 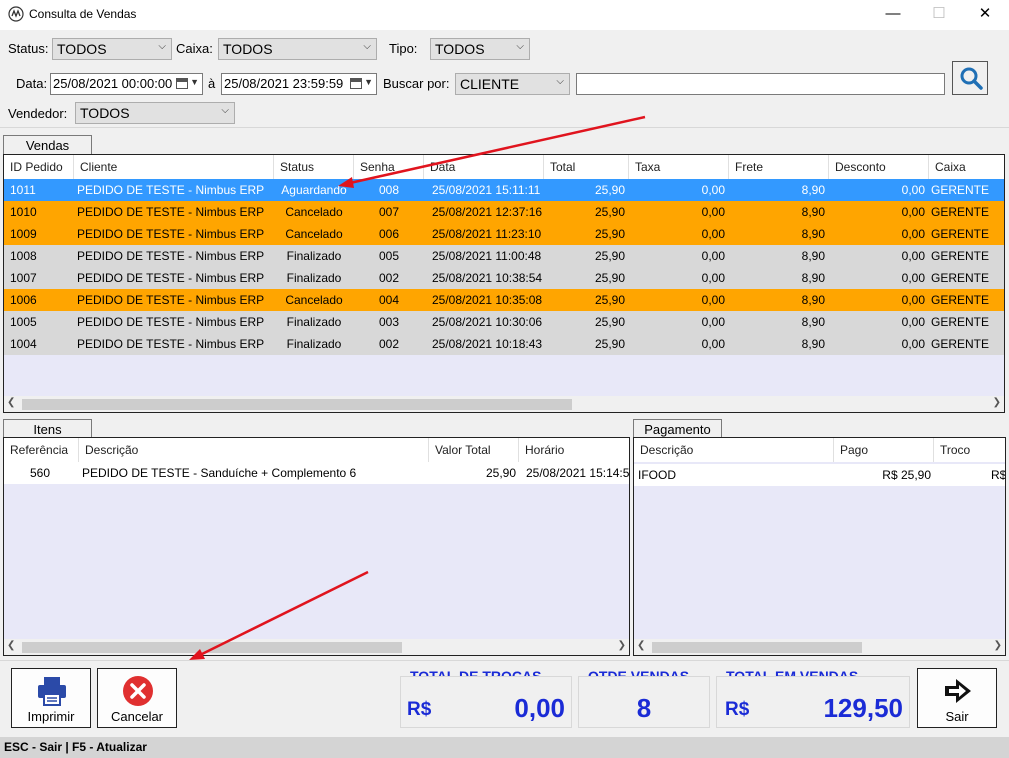 I want to click on cell-status: Aguardando, so click(x=314, y=190).